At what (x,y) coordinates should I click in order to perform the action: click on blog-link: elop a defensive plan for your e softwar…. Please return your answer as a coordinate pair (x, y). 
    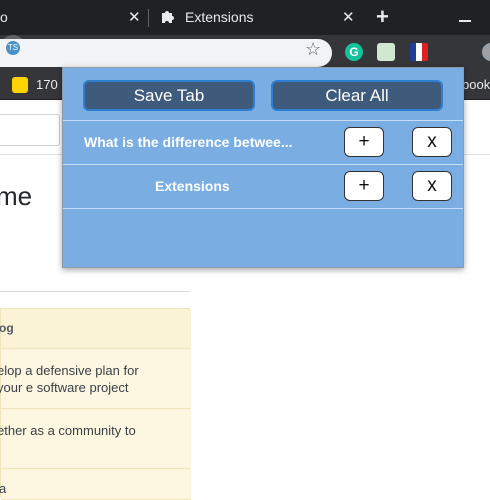
    Looking at the image, I should click on (95, 379).